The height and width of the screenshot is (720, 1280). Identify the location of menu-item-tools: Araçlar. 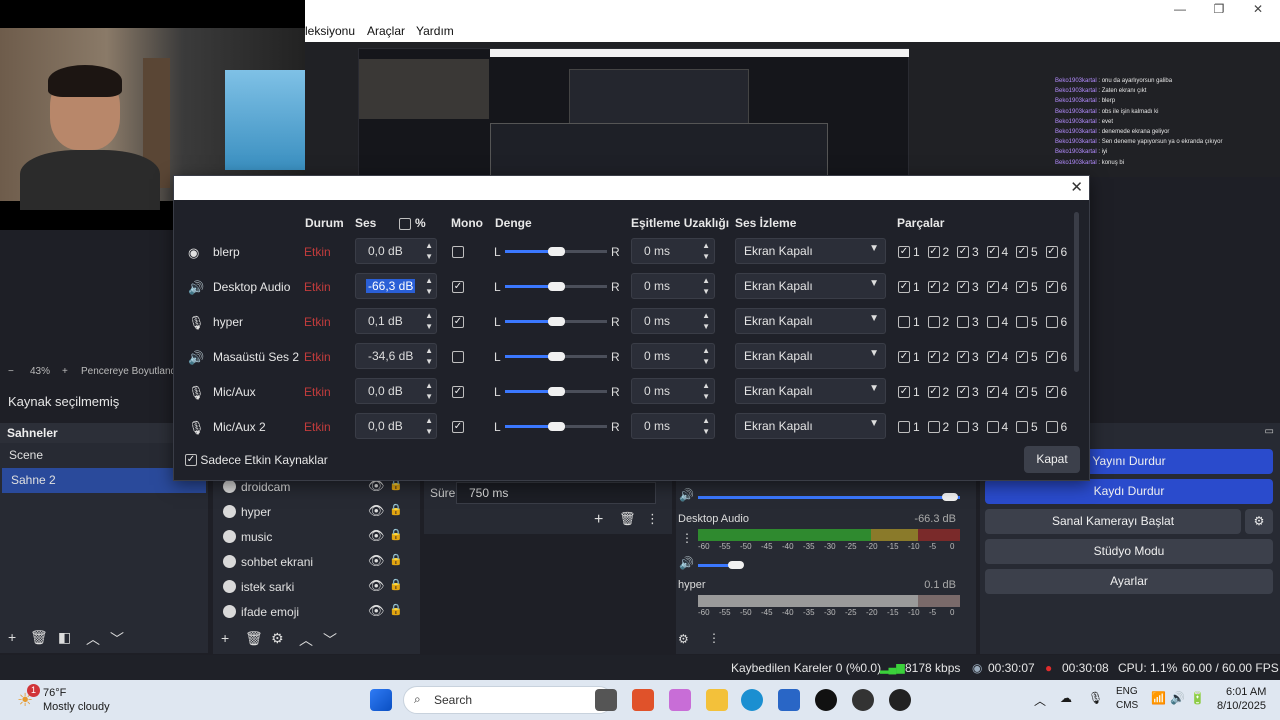
(386, 31).